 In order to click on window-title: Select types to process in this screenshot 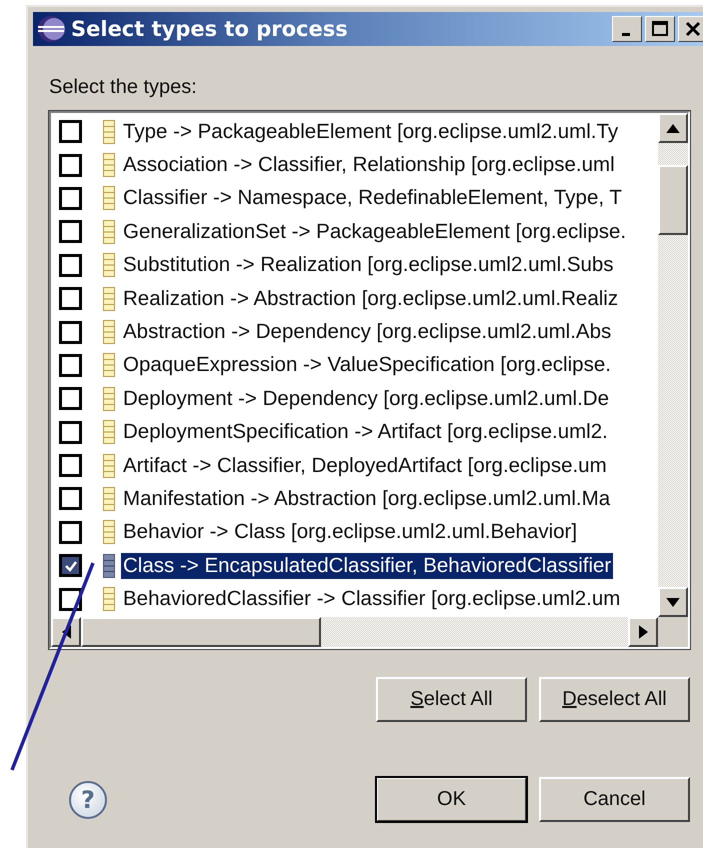, I will do `click(210, 29)`.